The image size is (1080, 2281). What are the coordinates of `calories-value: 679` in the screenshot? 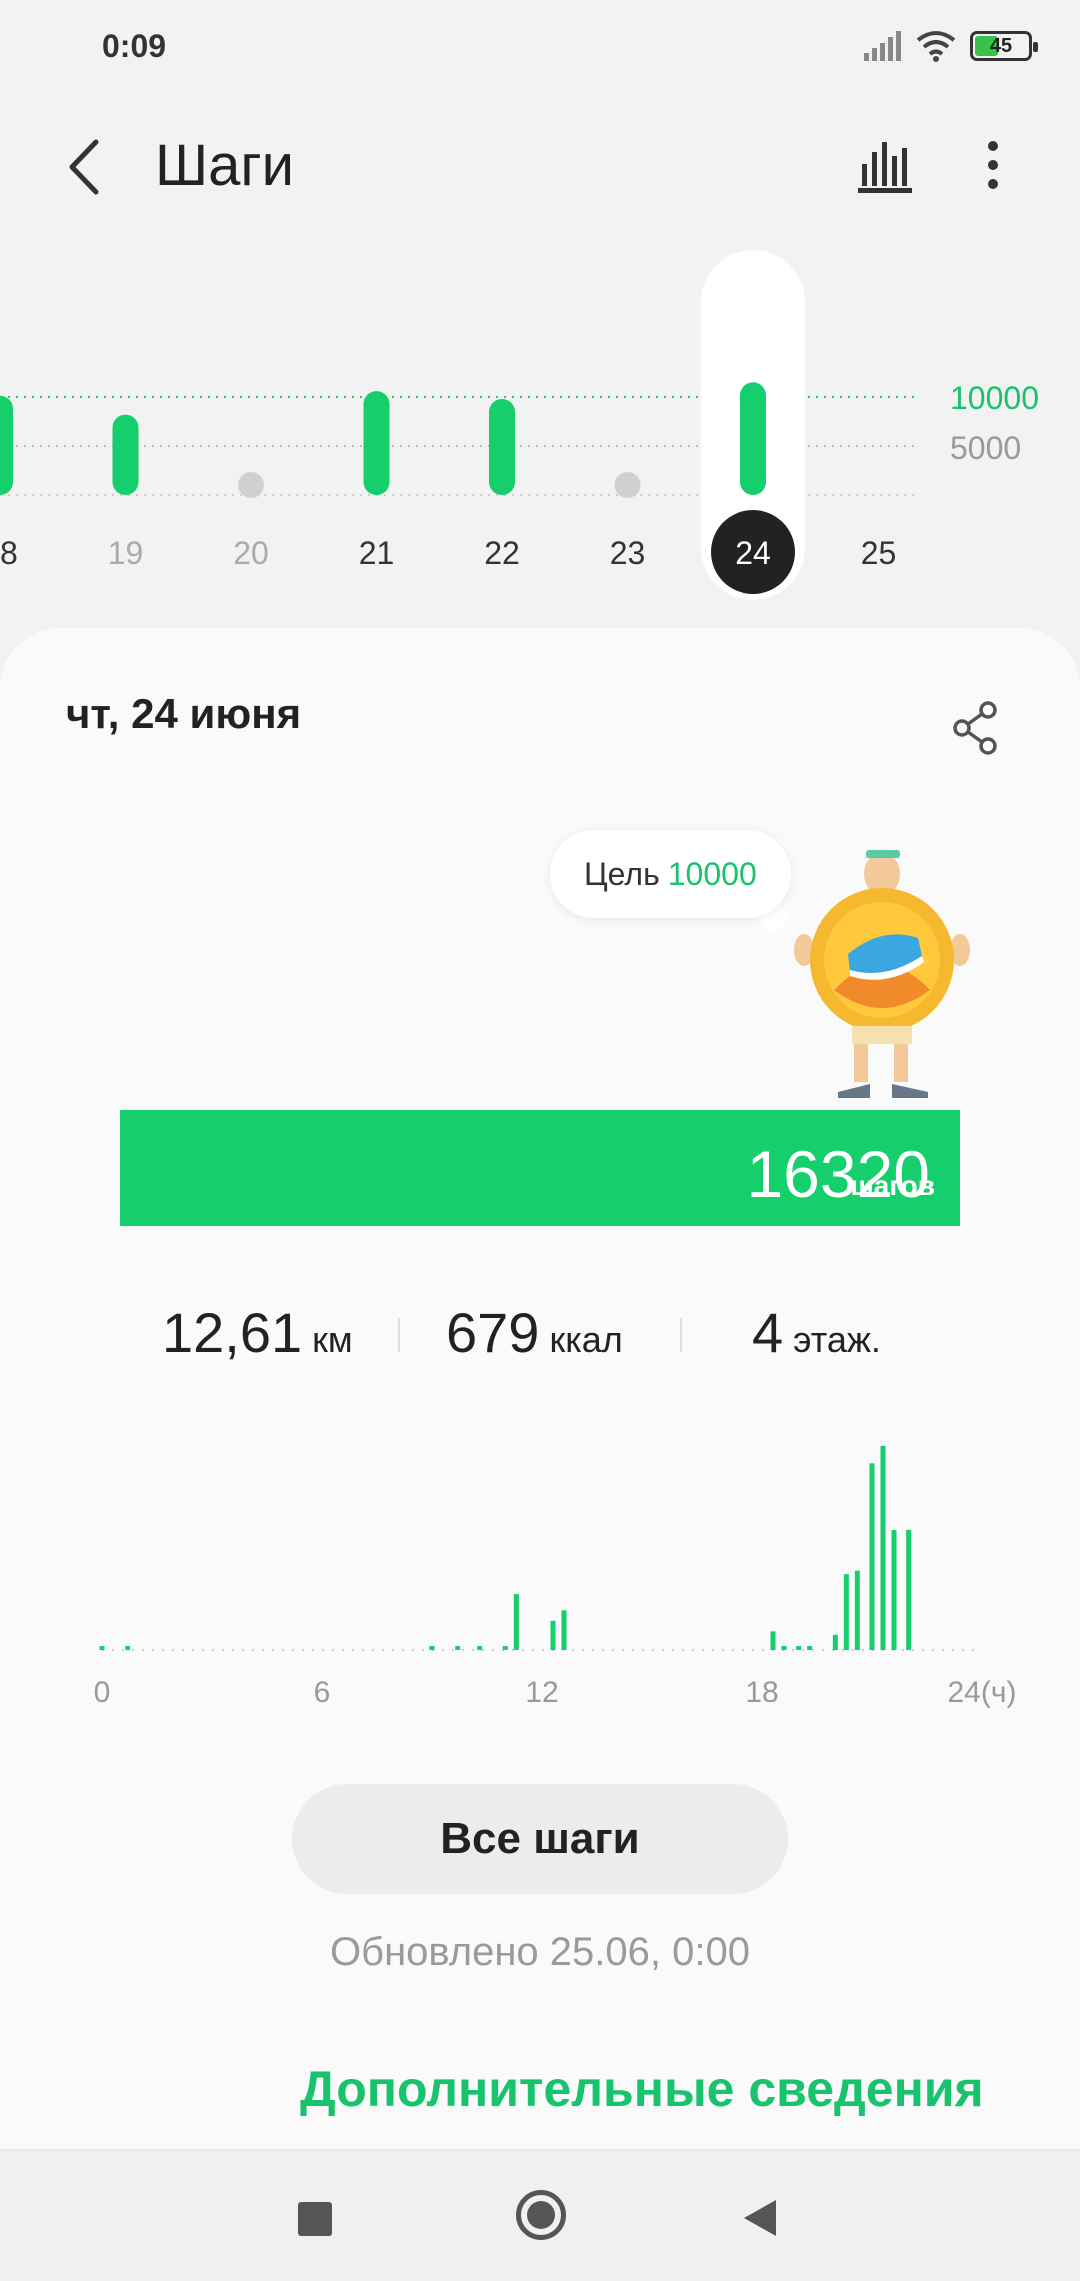 It's located at (493, 1332).